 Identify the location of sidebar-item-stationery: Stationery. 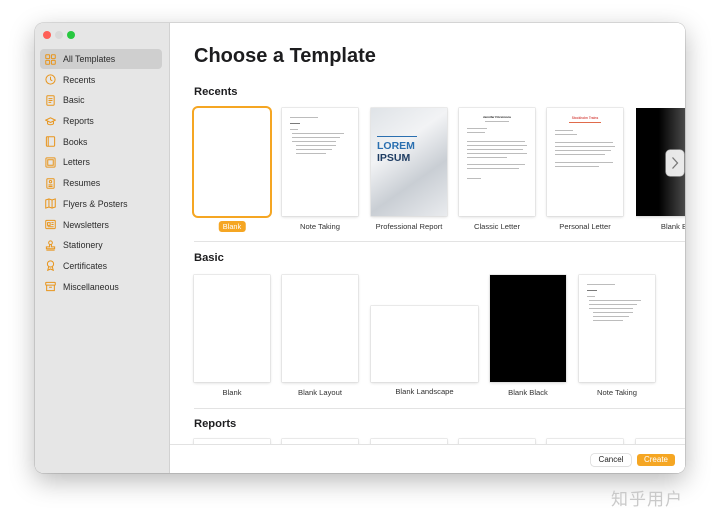
(101, 245).